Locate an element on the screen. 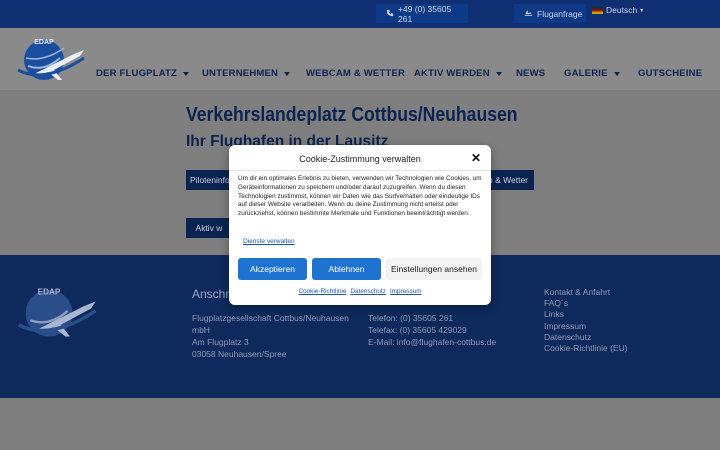 The width and height of the screenshot is (720, 450). aktiv-werden-button: Aktiv w is located at coordinates (209, 228).